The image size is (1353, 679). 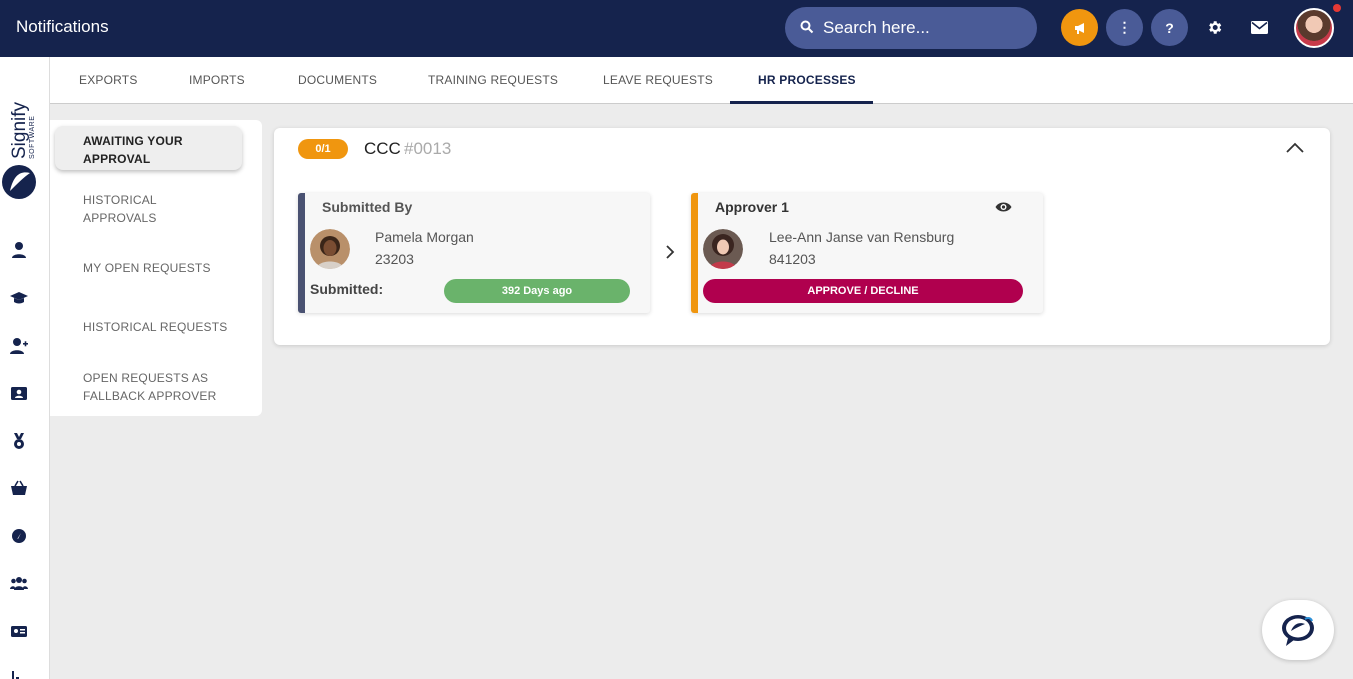 What do you see at coordinates (120, 218) in the screenshot?
I see `subnav-label-line2: APPROVALS` at bounding box center [120, 218].